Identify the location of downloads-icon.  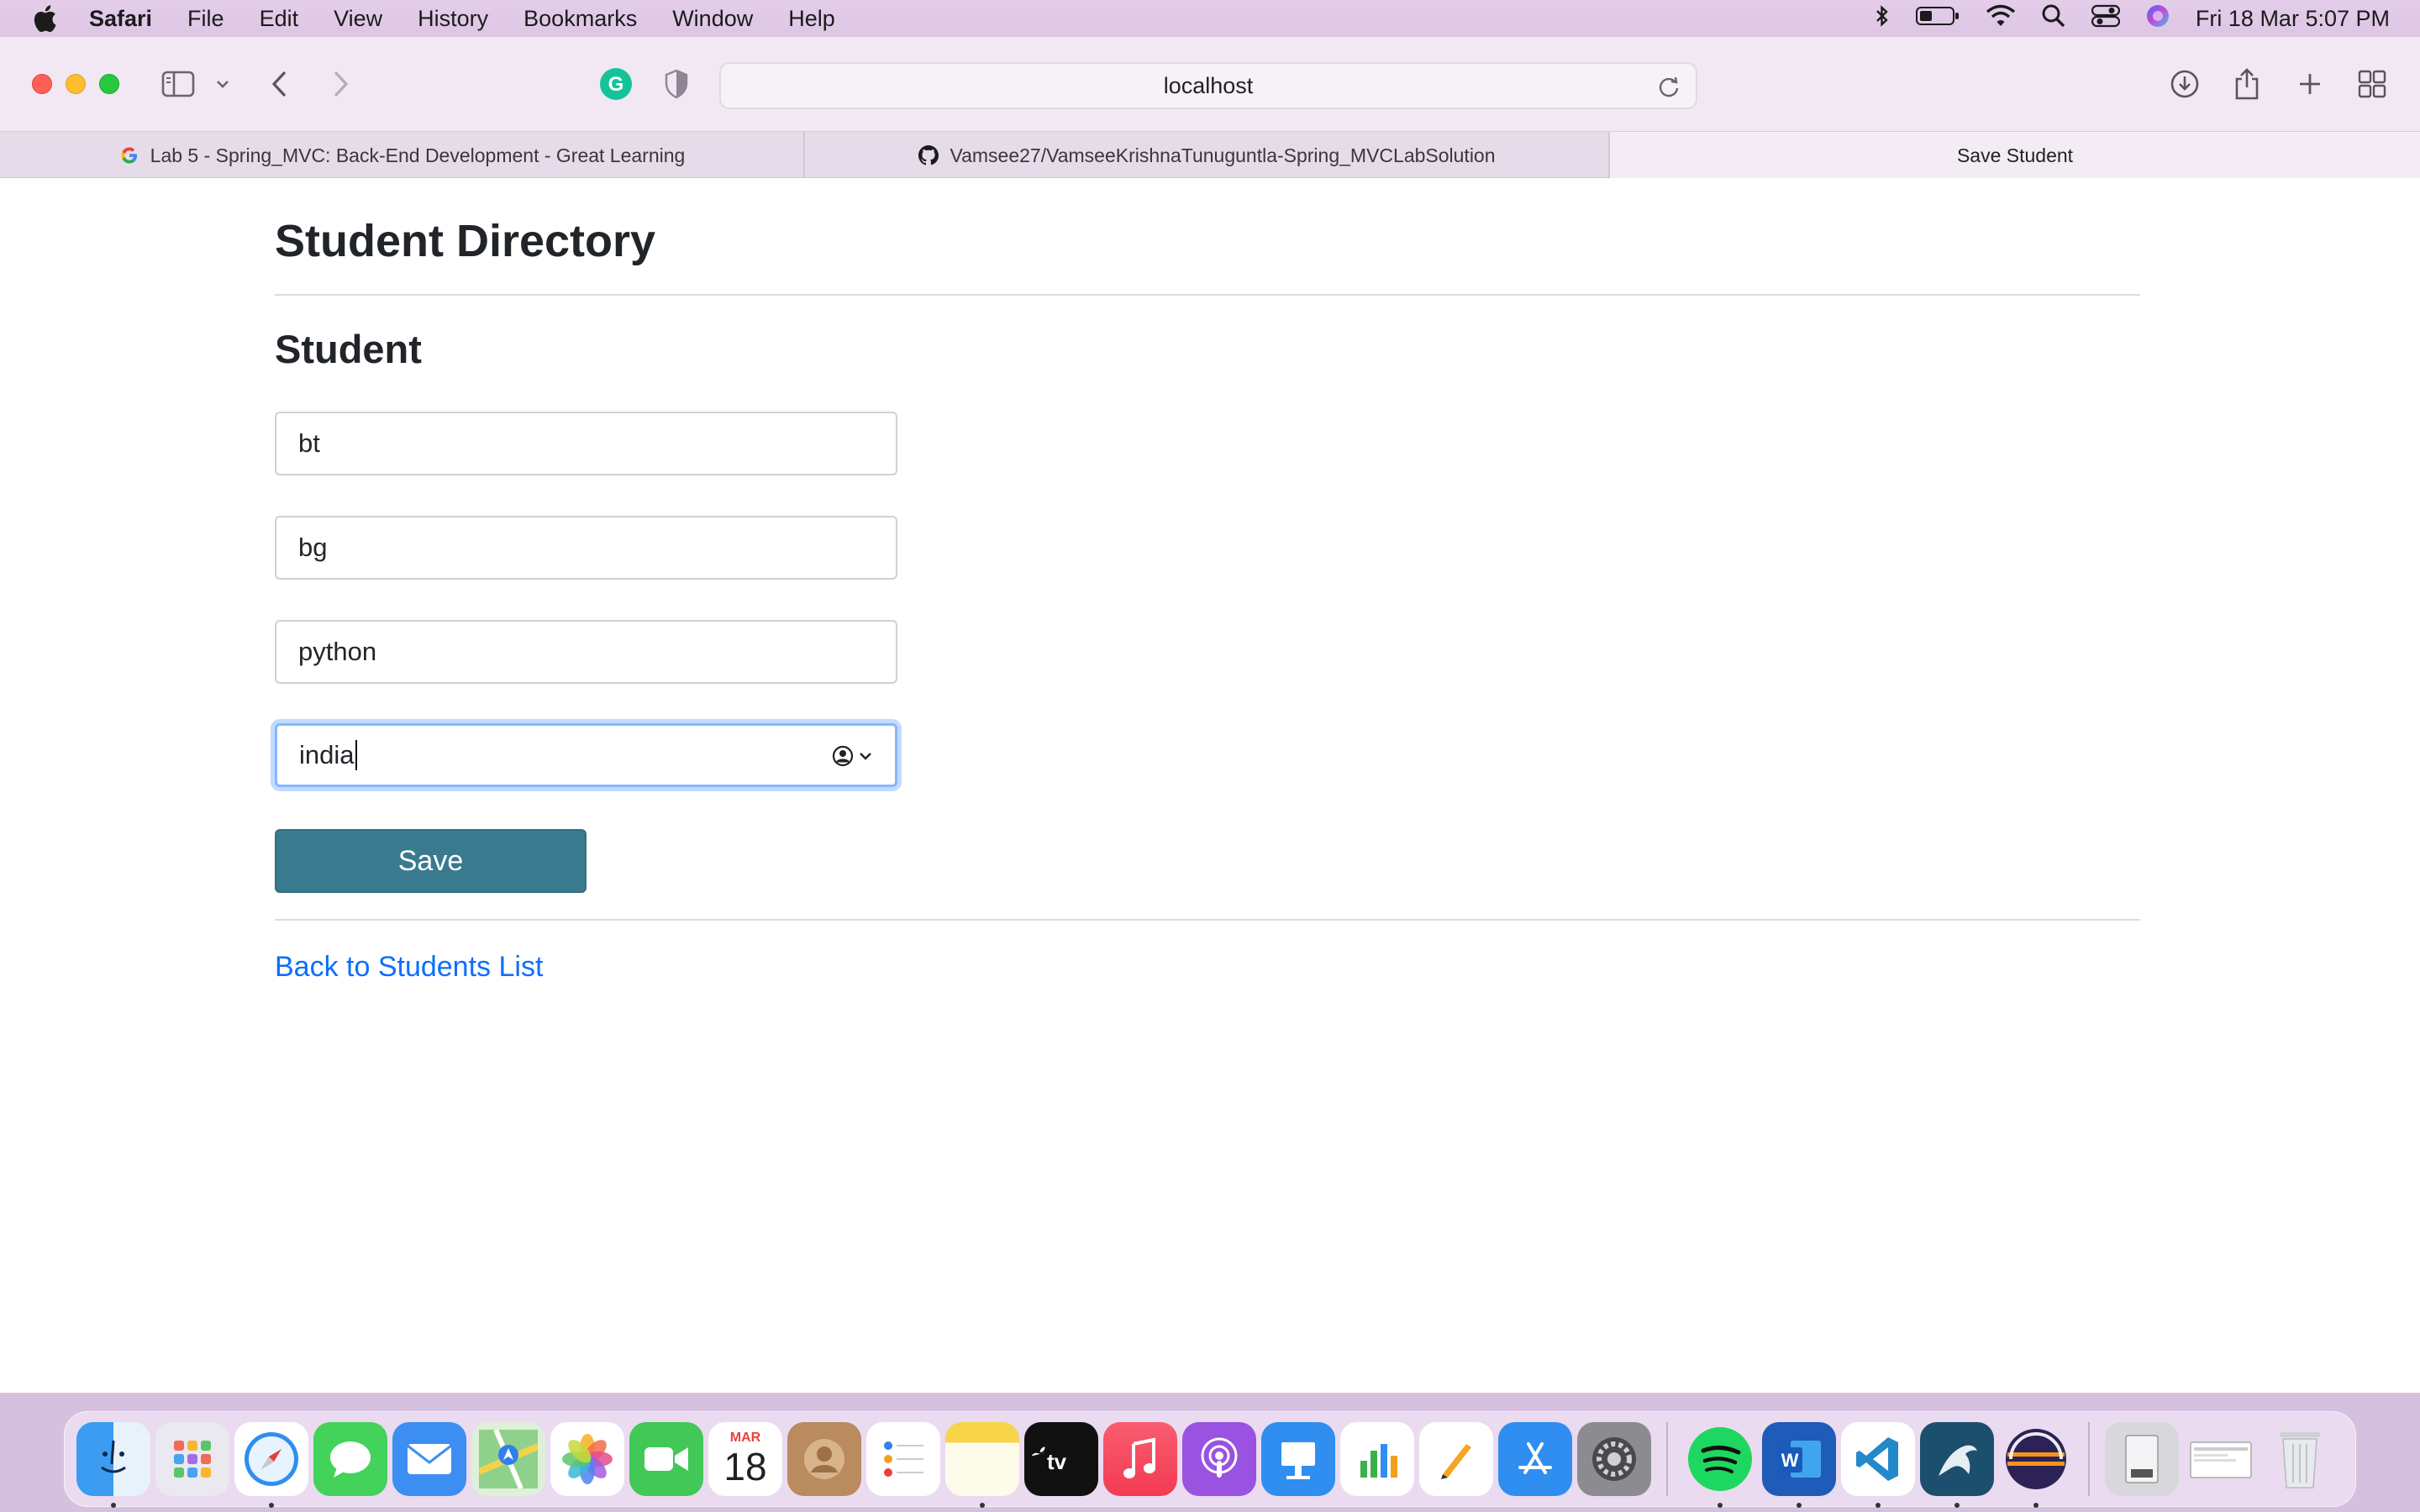
(2185, 84).